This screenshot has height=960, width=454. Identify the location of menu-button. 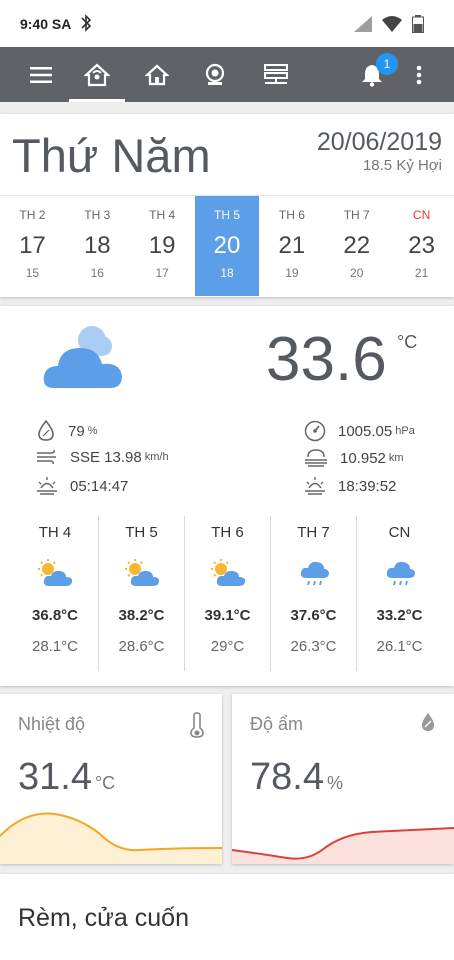
(41, 74).